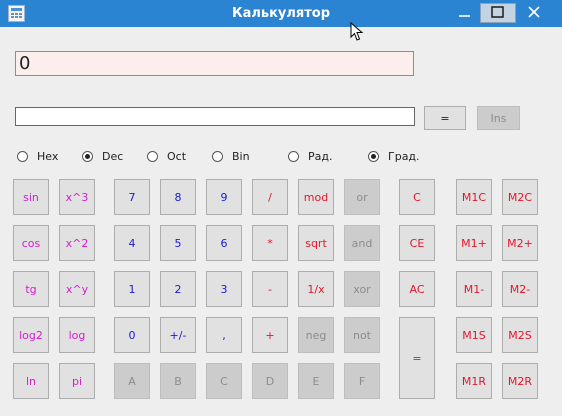  I want to click on divide-button: /, so click(270, 197).